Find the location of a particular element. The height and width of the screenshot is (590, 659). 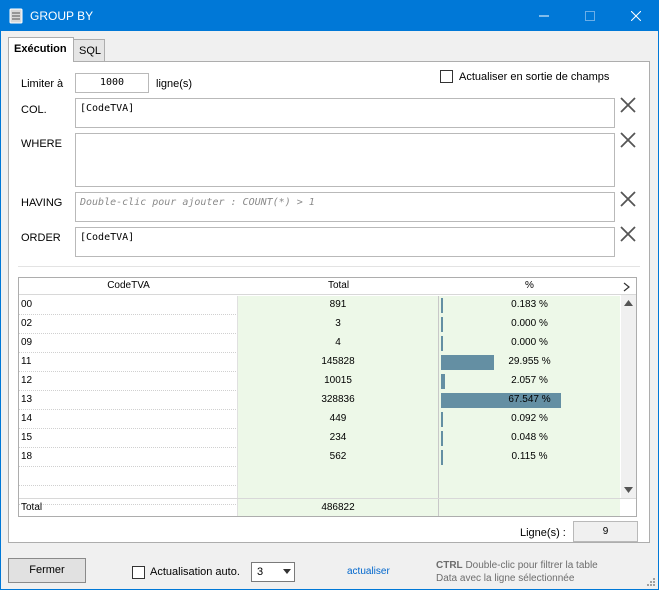

hint-line2: Data avec la ligne sélectionnée is located at coordinates (505, 578).